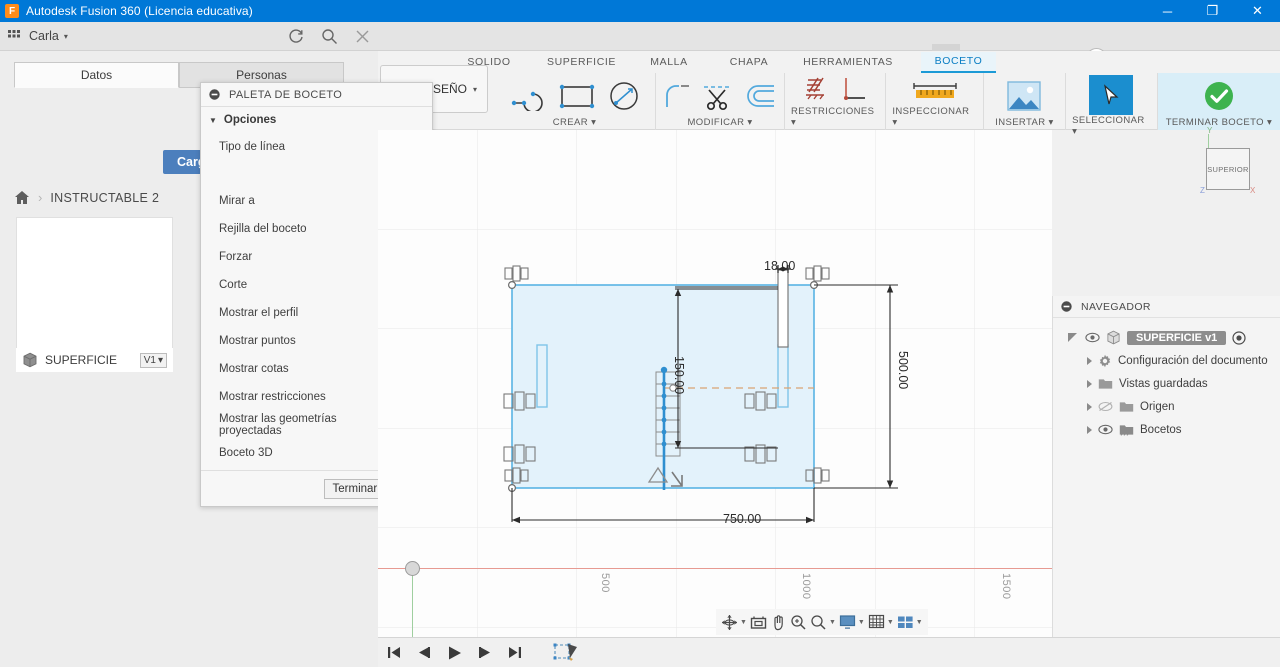  Describe the element at coordinates (742, 519) in the screenshot. I see `dim-total-width-label: 750.00` at that location.